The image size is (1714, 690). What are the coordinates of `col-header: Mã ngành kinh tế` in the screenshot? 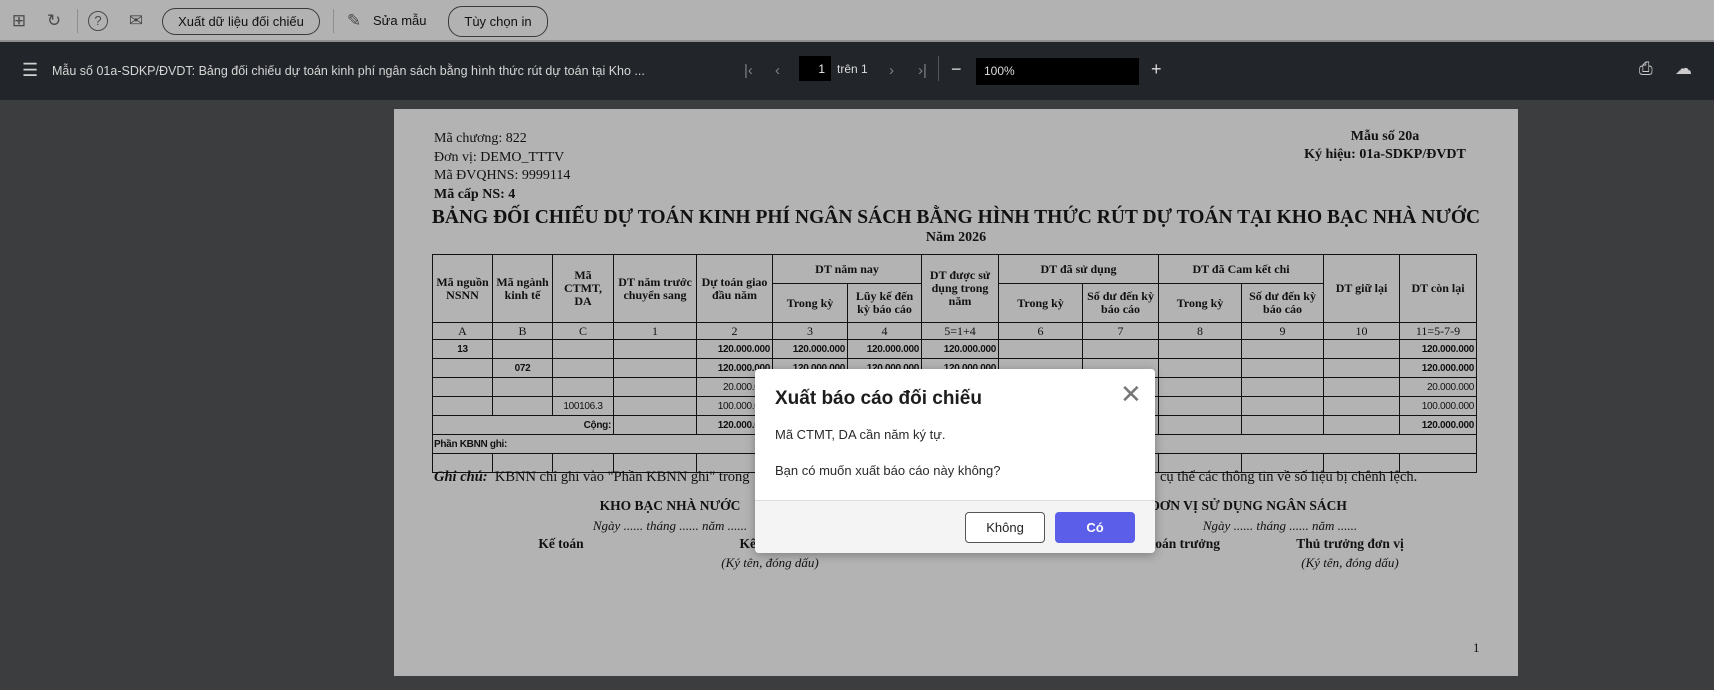 It's located at (522, 288).